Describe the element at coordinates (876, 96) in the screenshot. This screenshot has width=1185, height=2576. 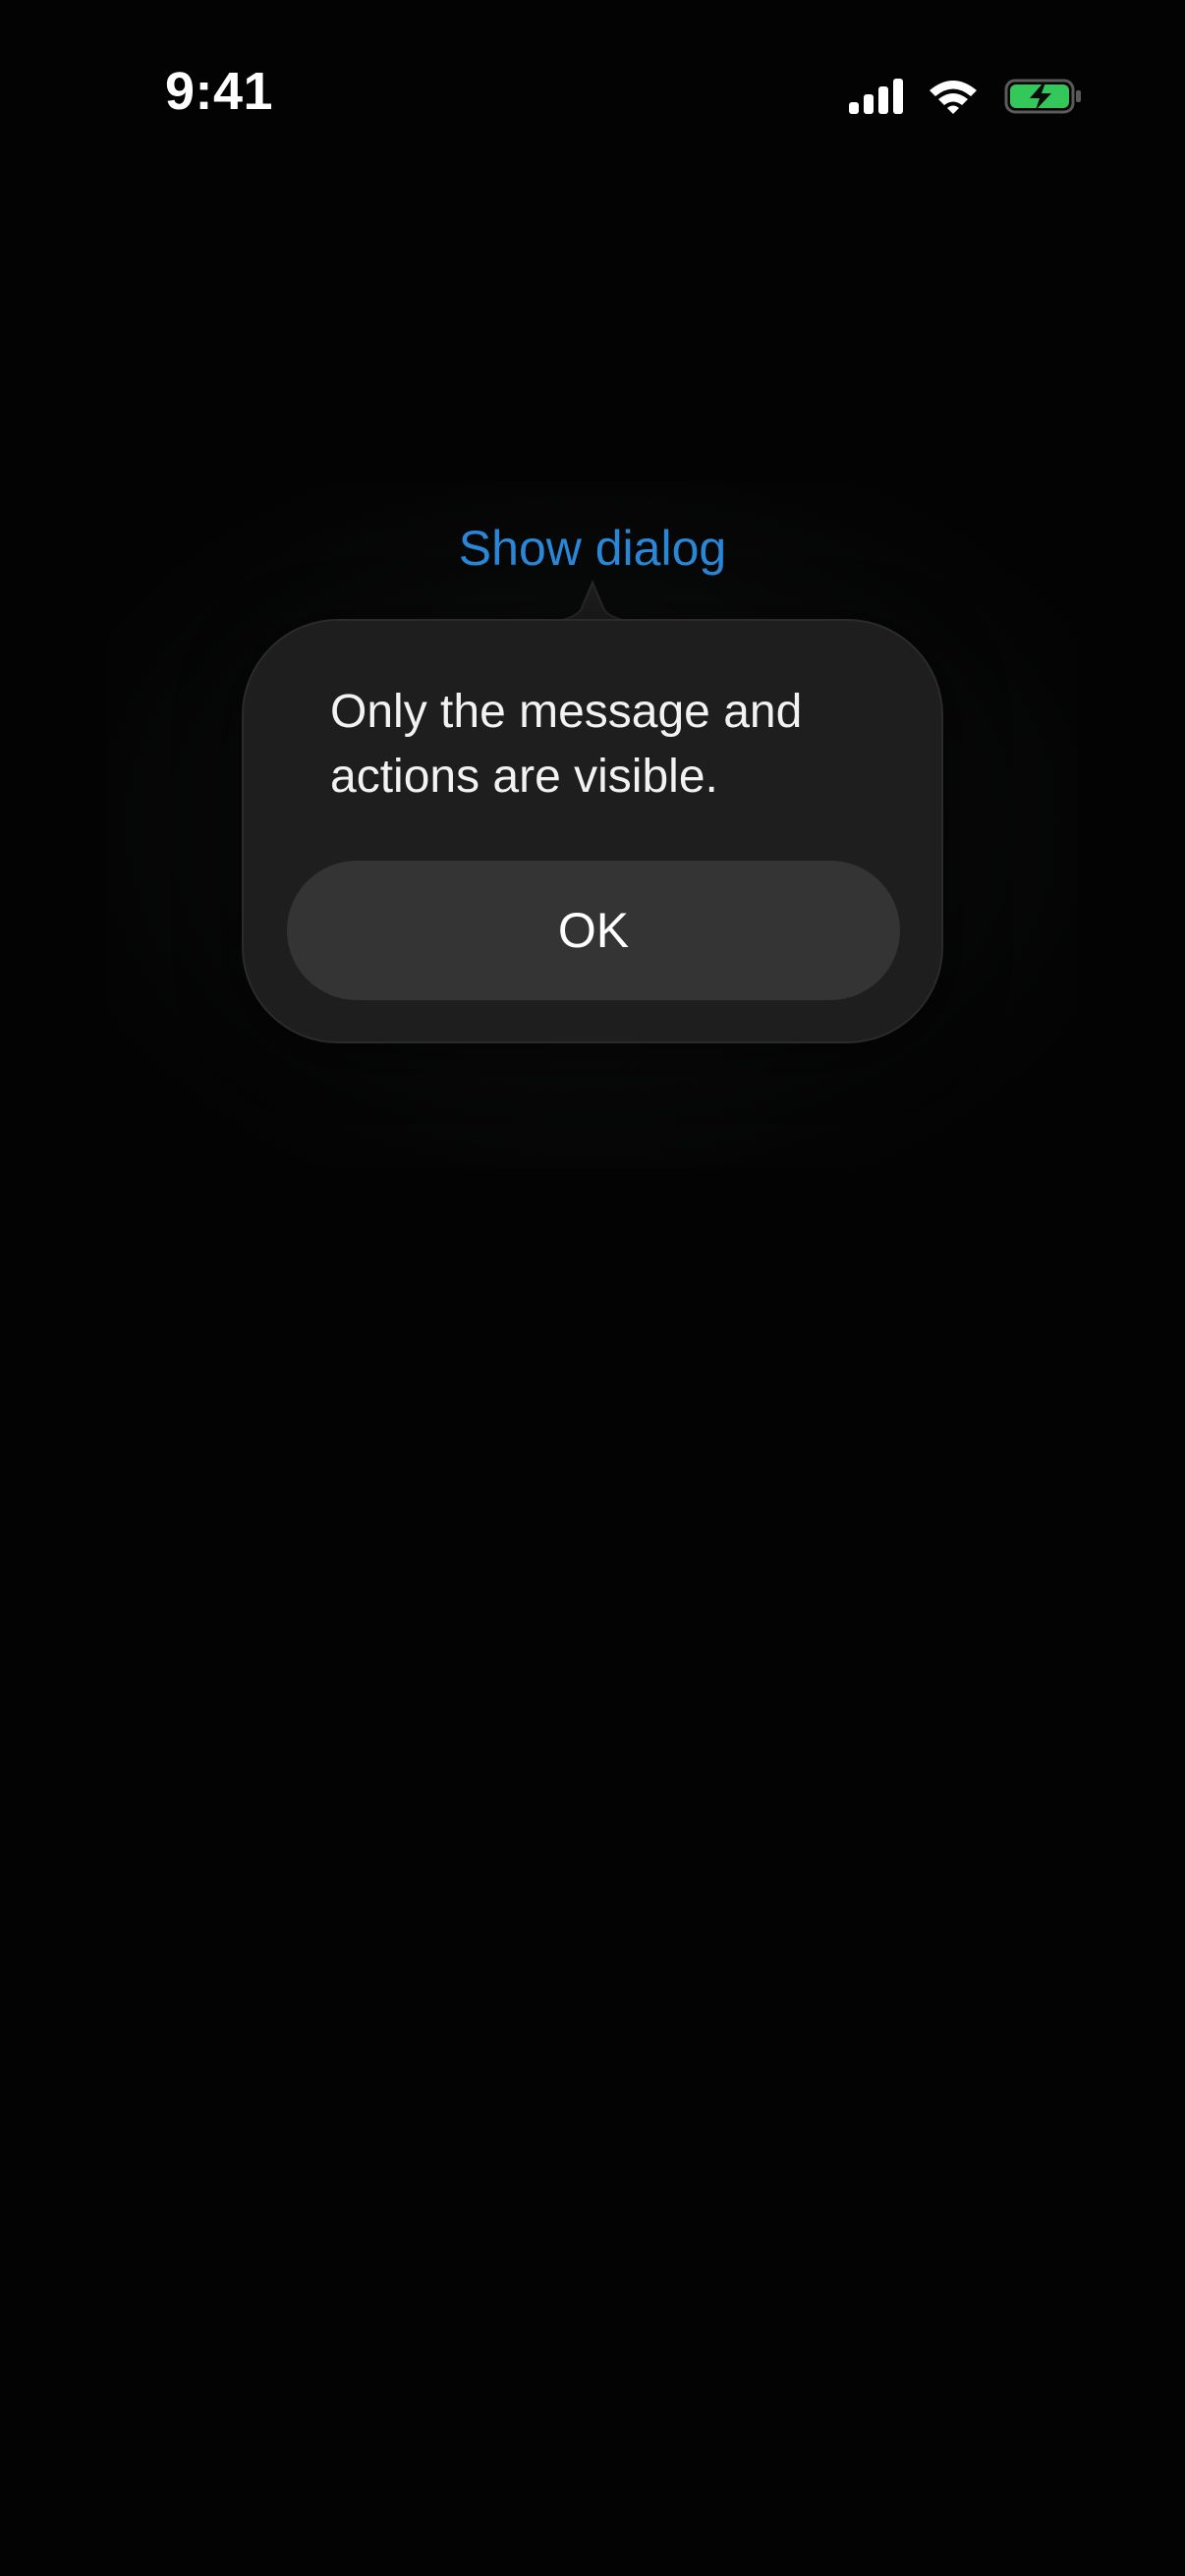
I see `signal-icon` at that location.